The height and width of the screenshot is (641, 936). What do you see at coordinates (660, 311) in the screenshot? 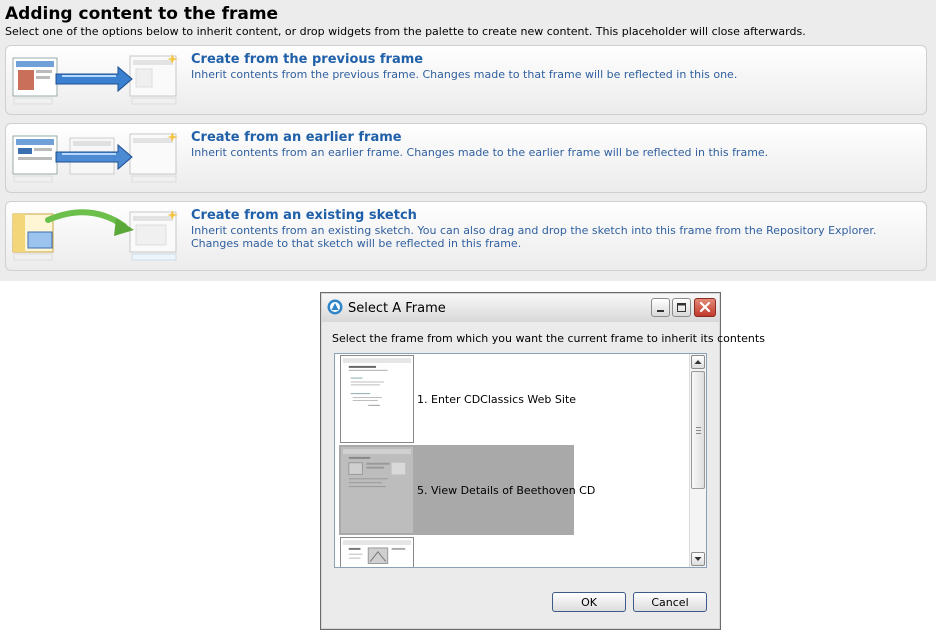
I see `minimize-icon` at bounding box center [660, 311].